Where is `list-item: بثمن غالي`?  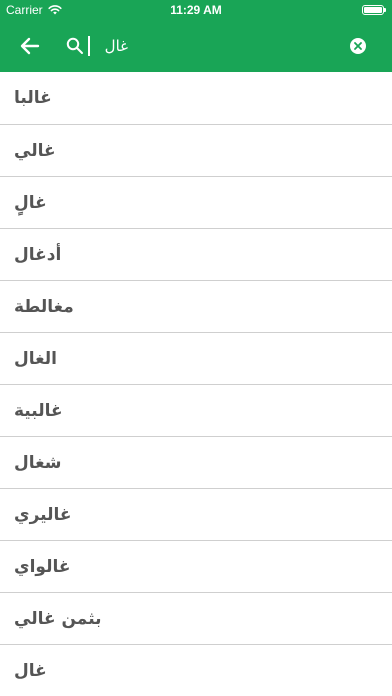 list-item: بثمن غالي is located at coordinates (196, 619).